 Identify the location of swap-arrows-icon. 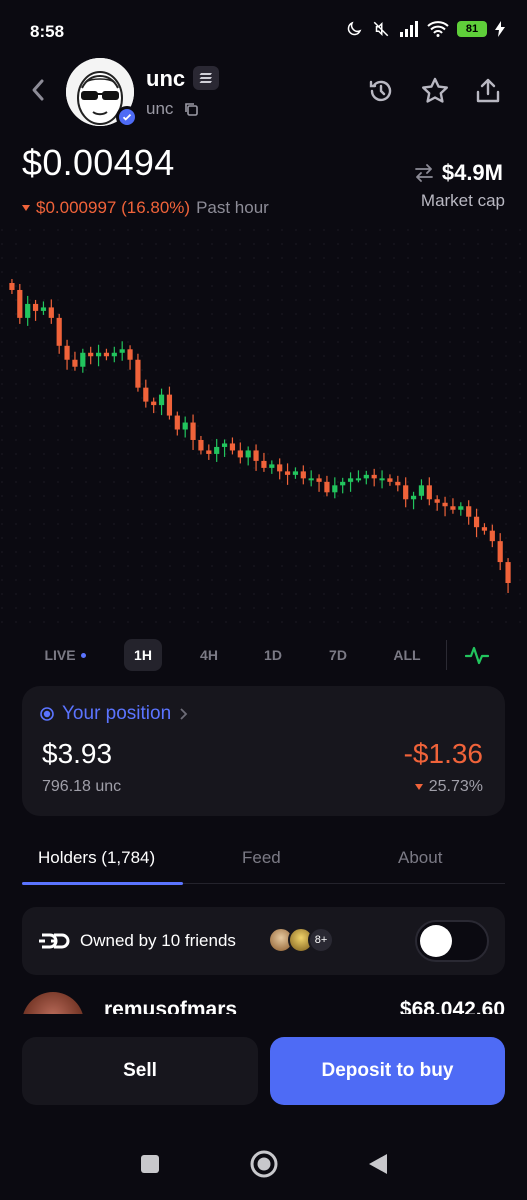
(423, 173).